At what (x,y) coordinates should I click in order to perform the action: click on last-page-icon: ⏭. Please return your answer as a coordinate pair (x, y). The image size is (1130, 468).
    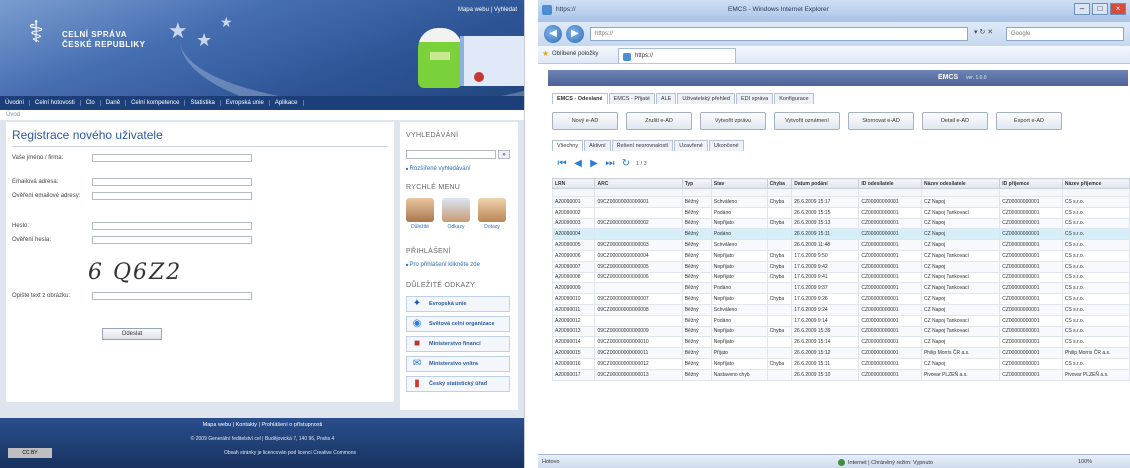
    Looking at the image, I should click on (610, 164).